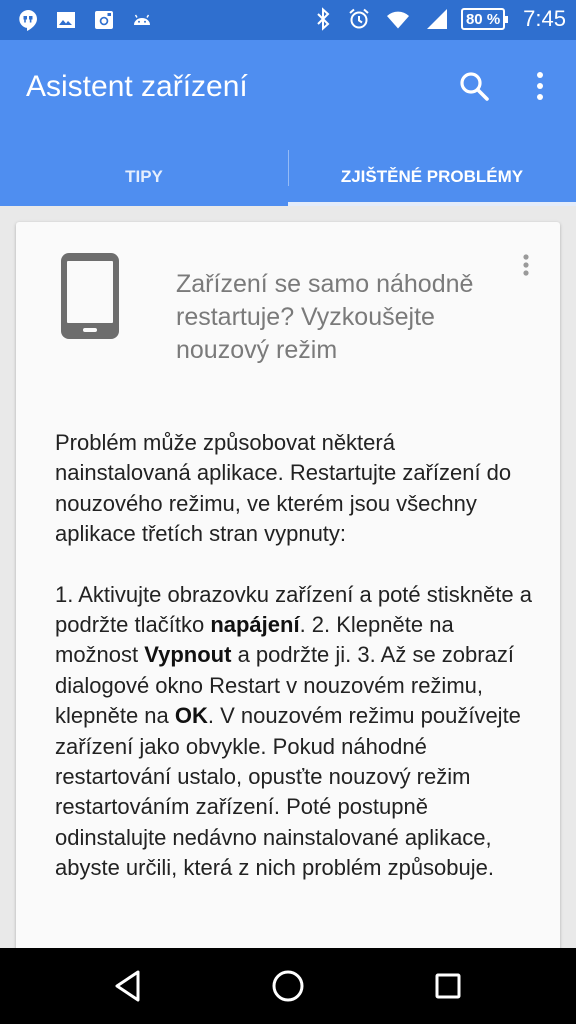 This screenshot has width=576, height=1024. I want to click on battery-level: 80 %, so click(483, 19).